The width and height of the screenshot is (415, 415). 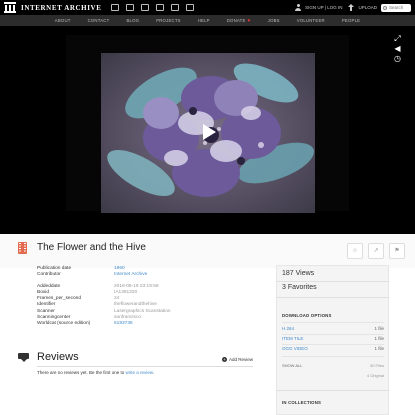 What do you see at coordinates (145, 7) in the screenshot?
I see `video-icon` at bounding box center [145, 7].